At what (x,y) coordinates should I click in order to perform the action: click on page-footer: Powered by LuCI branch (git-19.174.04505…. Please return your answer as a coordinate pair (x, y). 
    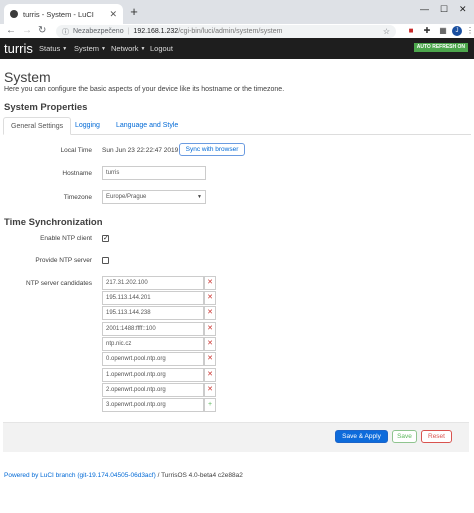
    Looking at the image, I should click on (123, 475).